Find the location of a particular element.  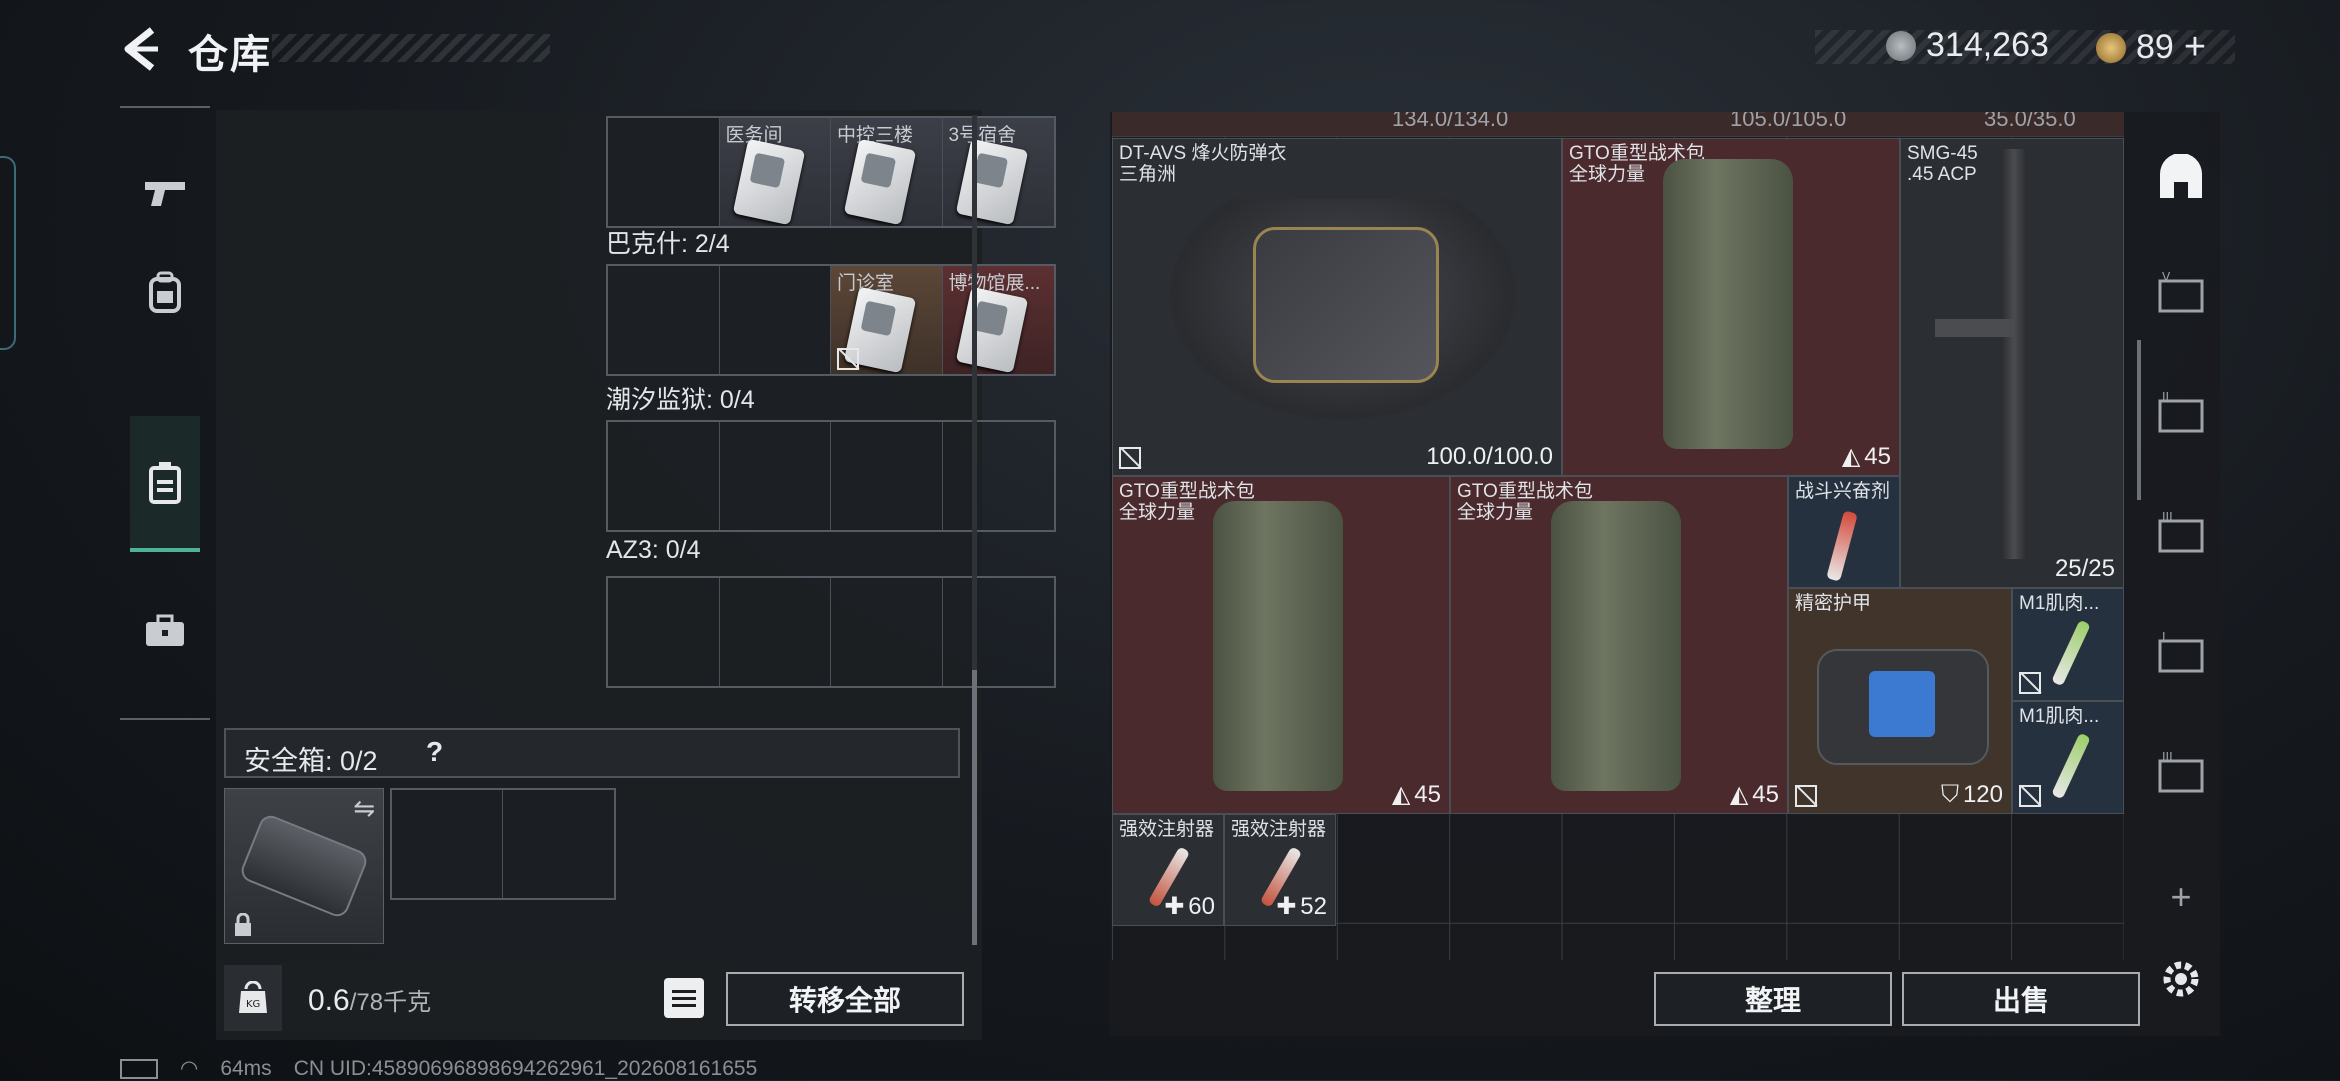

backpack-image is located at coordinates (1616, 646).